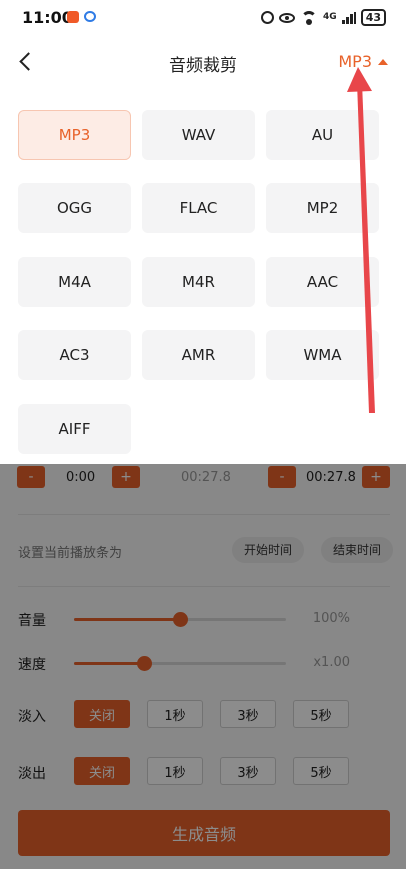 Image resolution: width=406 pixels, height=869 pixels. I want to click on speed-value: x1.00, so click(331, 662).